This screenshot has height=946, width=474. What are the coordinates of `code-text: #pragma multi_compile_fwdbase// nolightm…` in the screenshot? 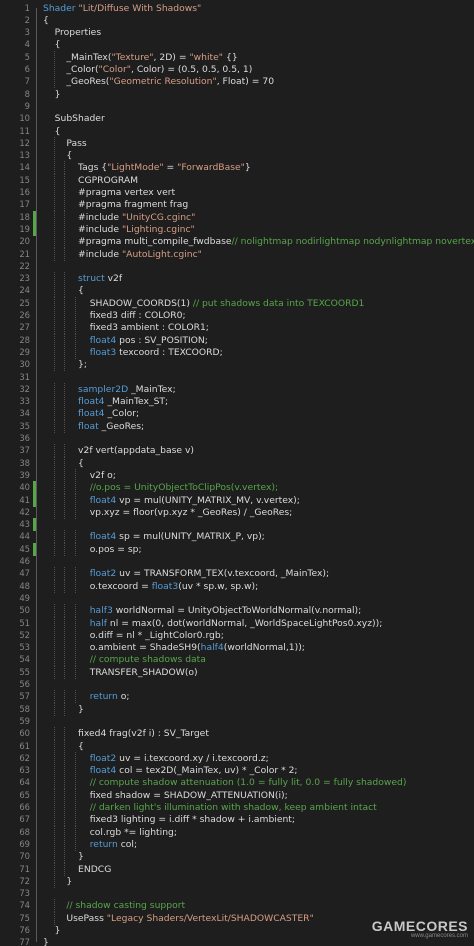 It's located at (258, 241).